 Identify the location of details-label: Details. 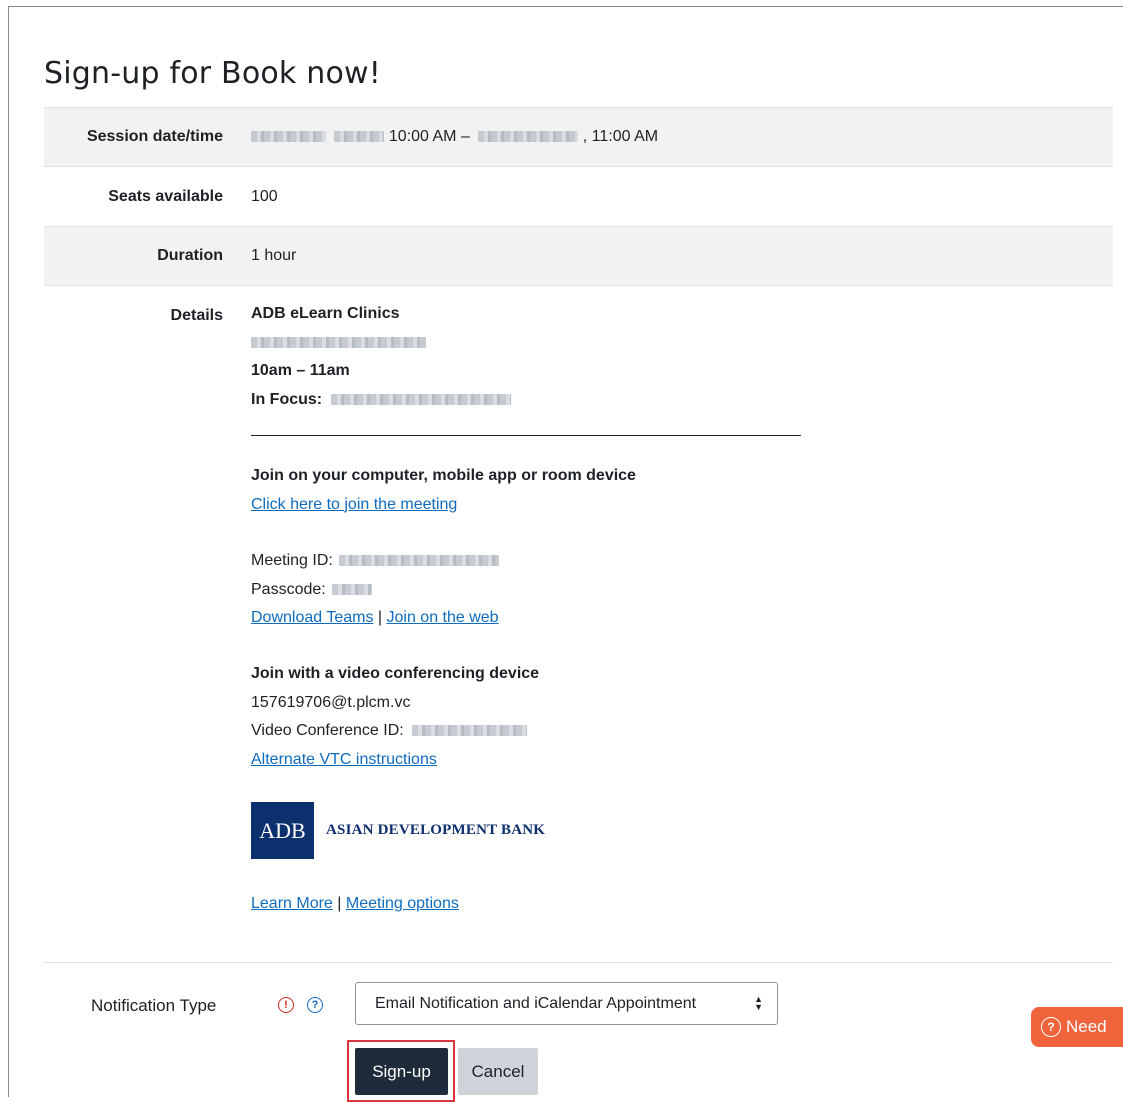
(196, 315).